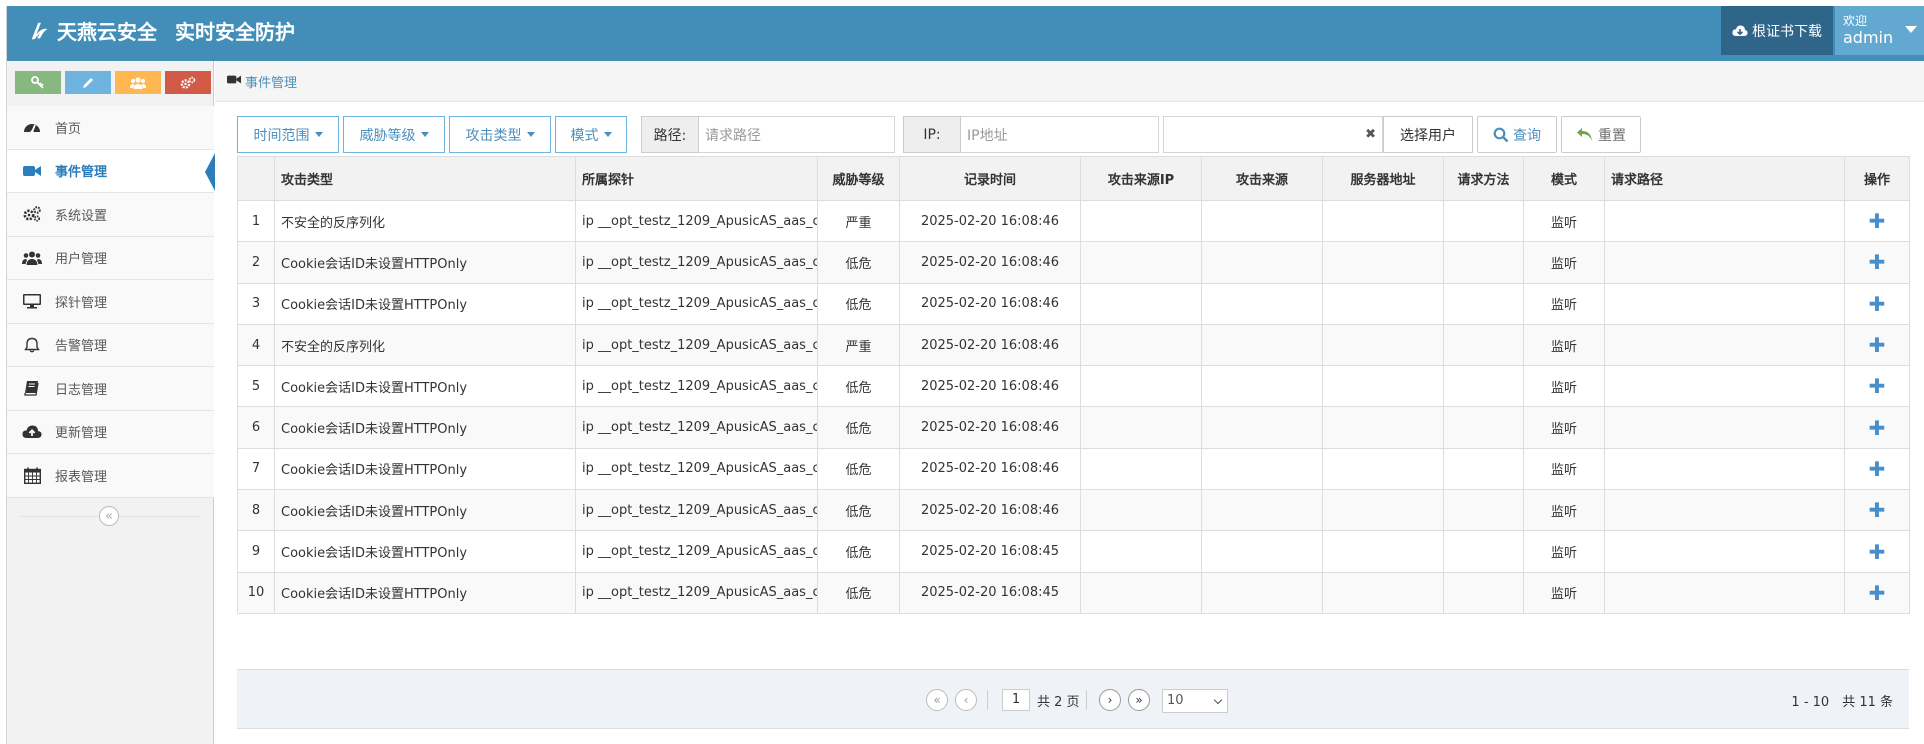 This screenshot has height=744, width=1924. Describe the element at coordinates (425, 178) in the screenshot. I see `col-header-attack-type: 攻击类型` at that location.